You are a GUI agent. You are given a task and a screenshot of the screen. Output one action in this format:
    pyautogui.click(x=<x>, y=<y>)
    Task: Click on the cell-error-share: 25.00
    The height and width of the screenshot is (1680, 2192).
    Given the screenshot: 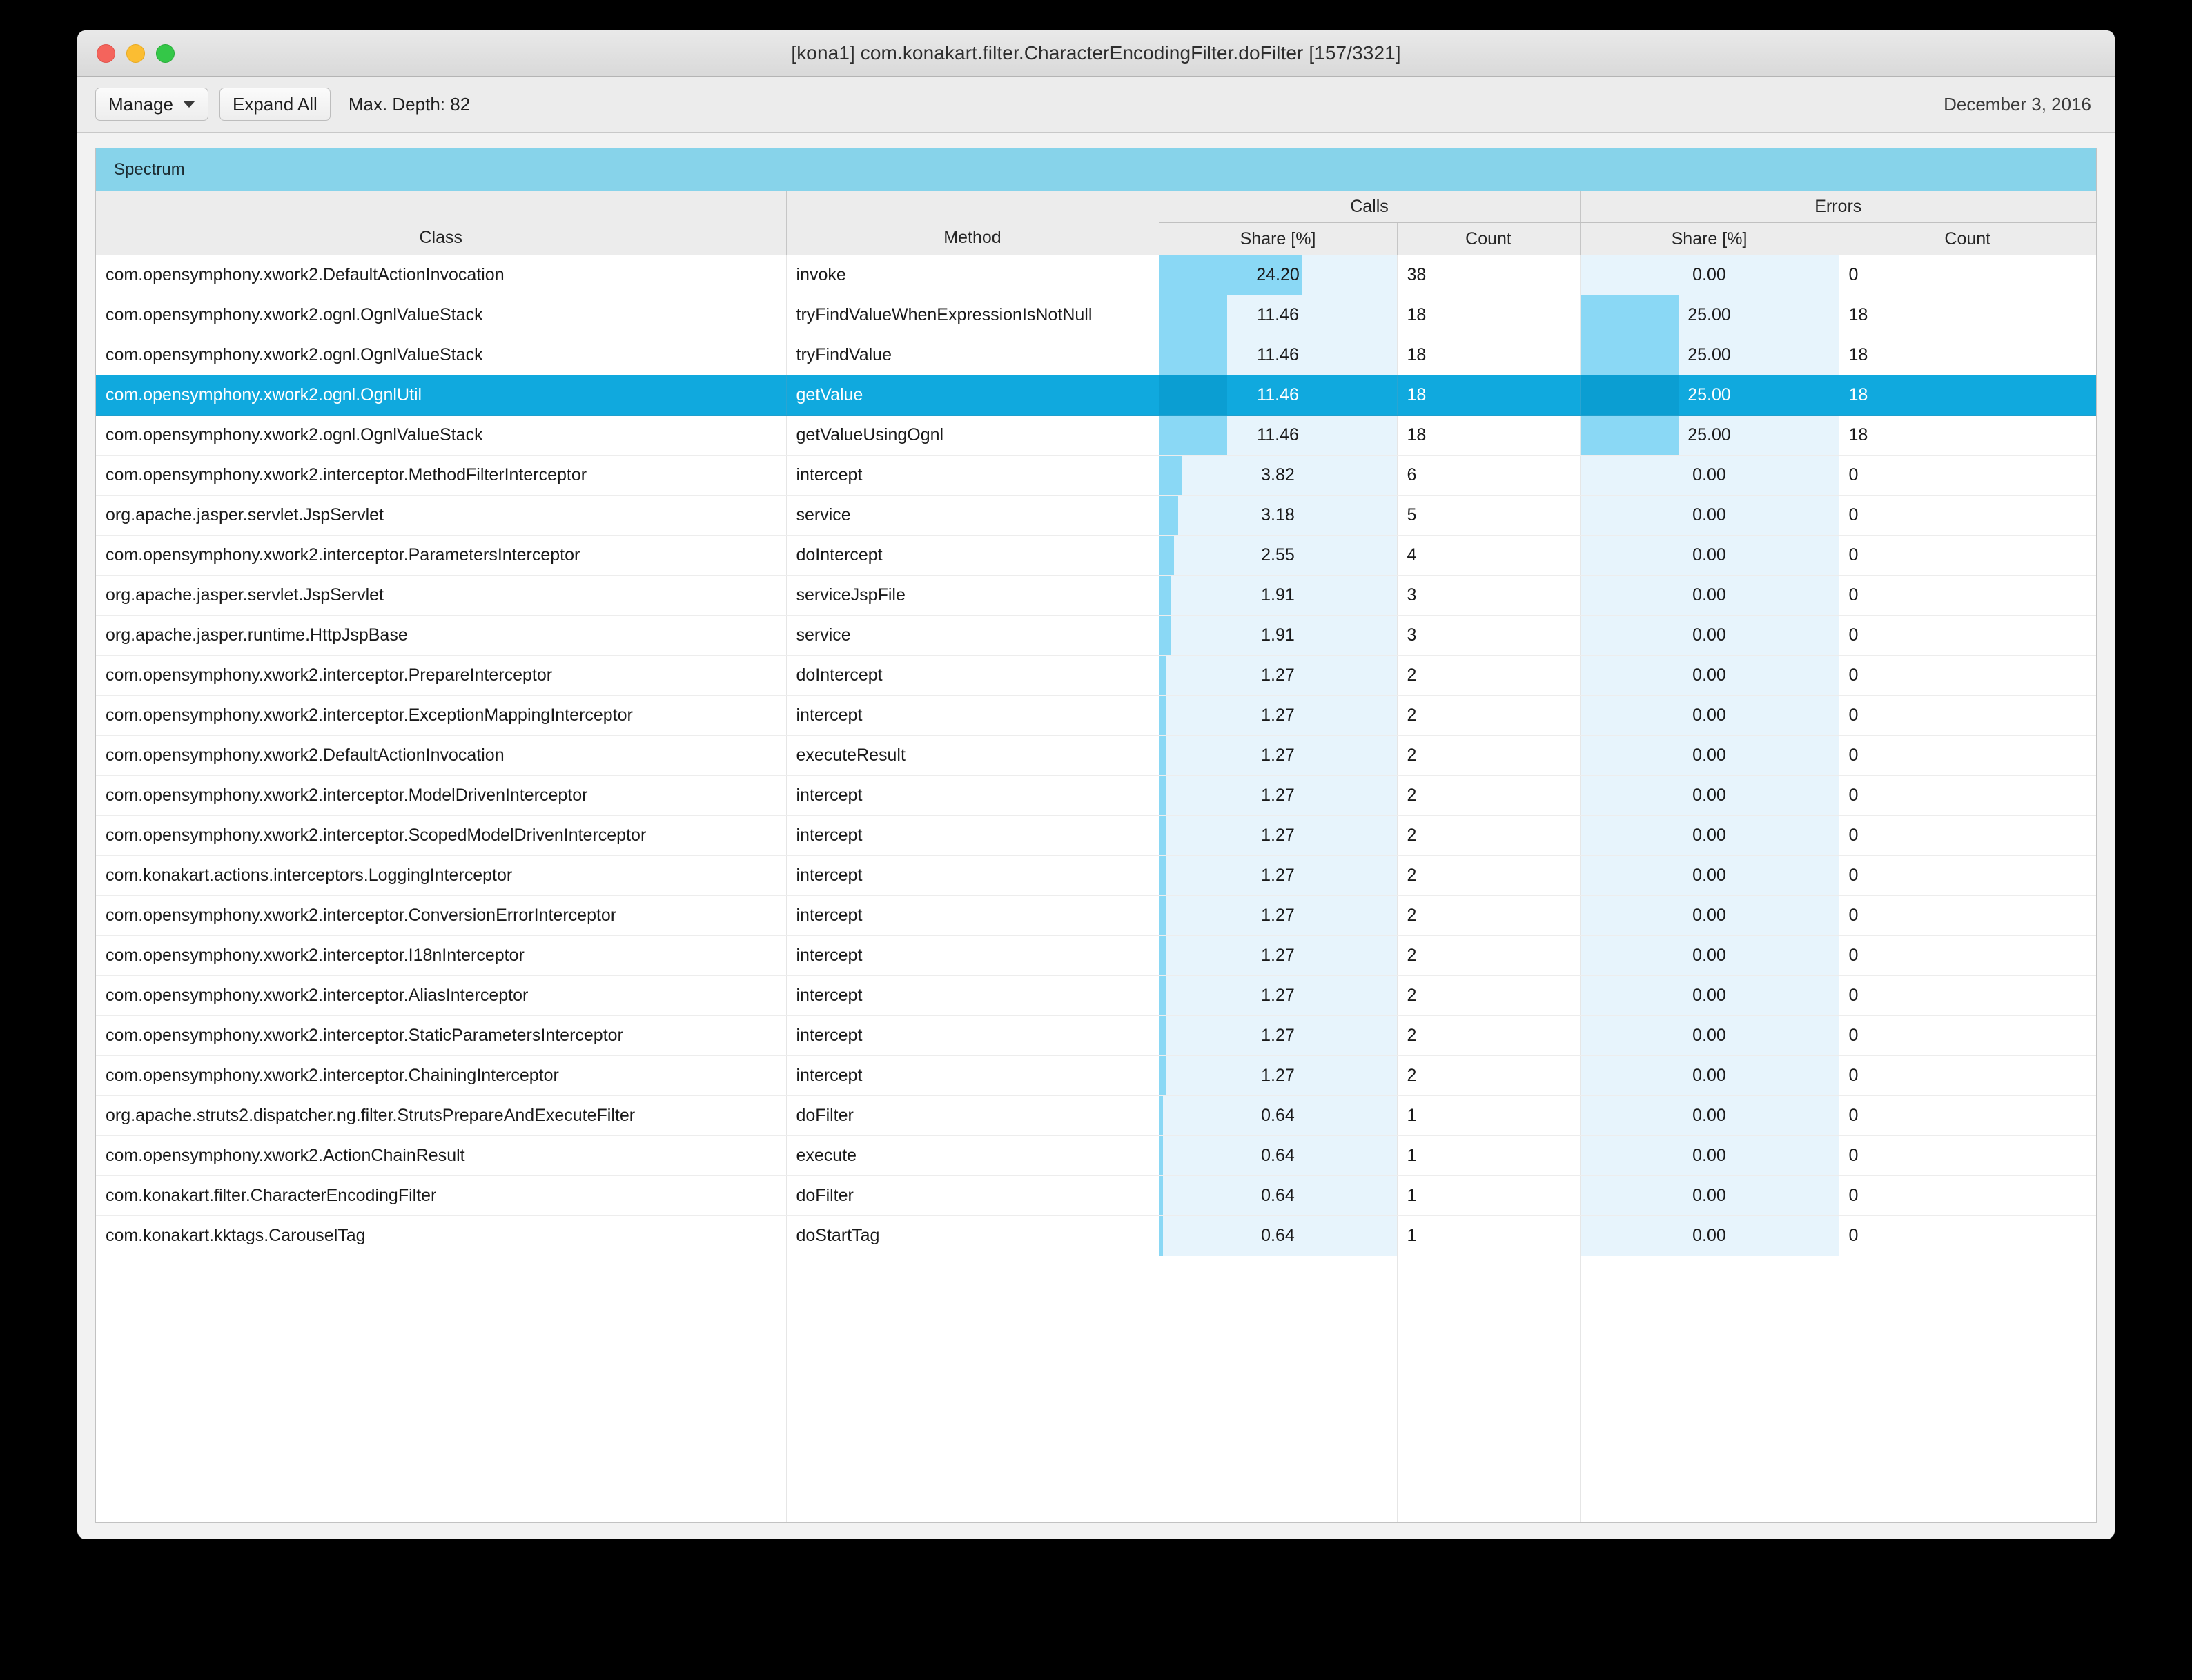 What is the action you would take?
    pyautogui.click(x=1709, y=435)
    